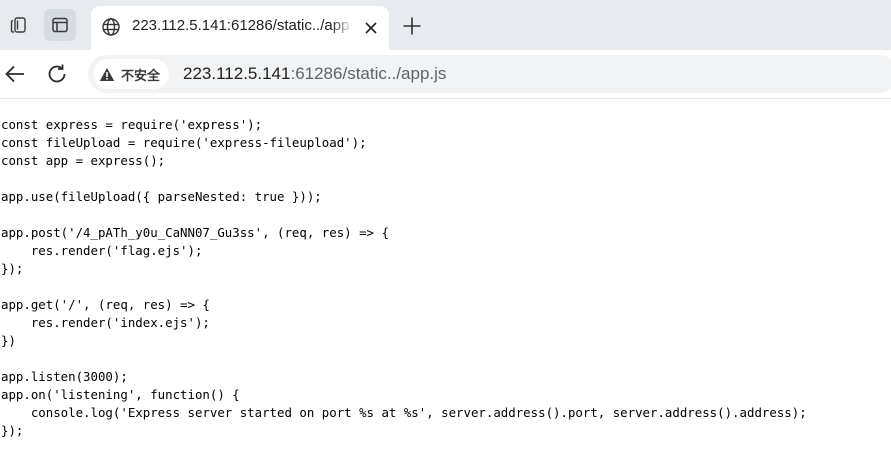 This screenshot has height=453, width=891. What do you see at coordinates (120, 394) in the screenshot?
I see `code-line: app.on('listening', function() {` at bounding box center [120, 394].